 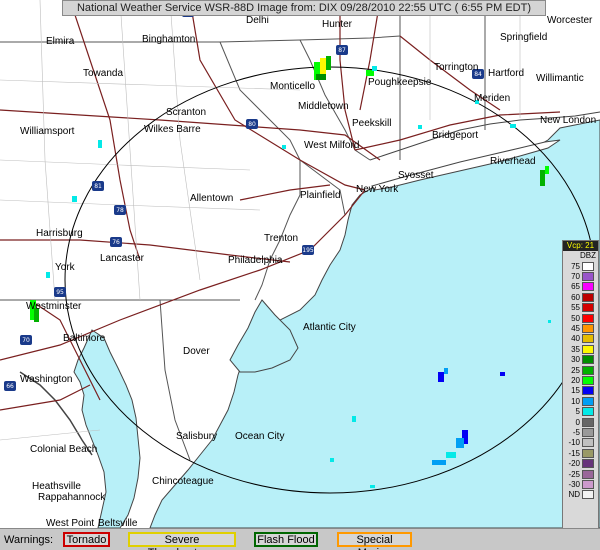 What do you see at coordinates (580, 246) in the screenshot?
I see `legend-vcp-header: Vcp: 21` at bounding box center [580, 246].